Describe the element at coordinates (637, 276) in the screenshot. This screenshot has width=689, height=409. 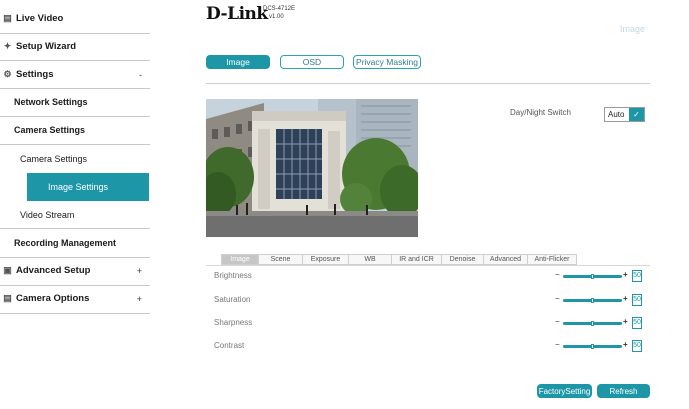
I see `brightness-value: 50` at that location.